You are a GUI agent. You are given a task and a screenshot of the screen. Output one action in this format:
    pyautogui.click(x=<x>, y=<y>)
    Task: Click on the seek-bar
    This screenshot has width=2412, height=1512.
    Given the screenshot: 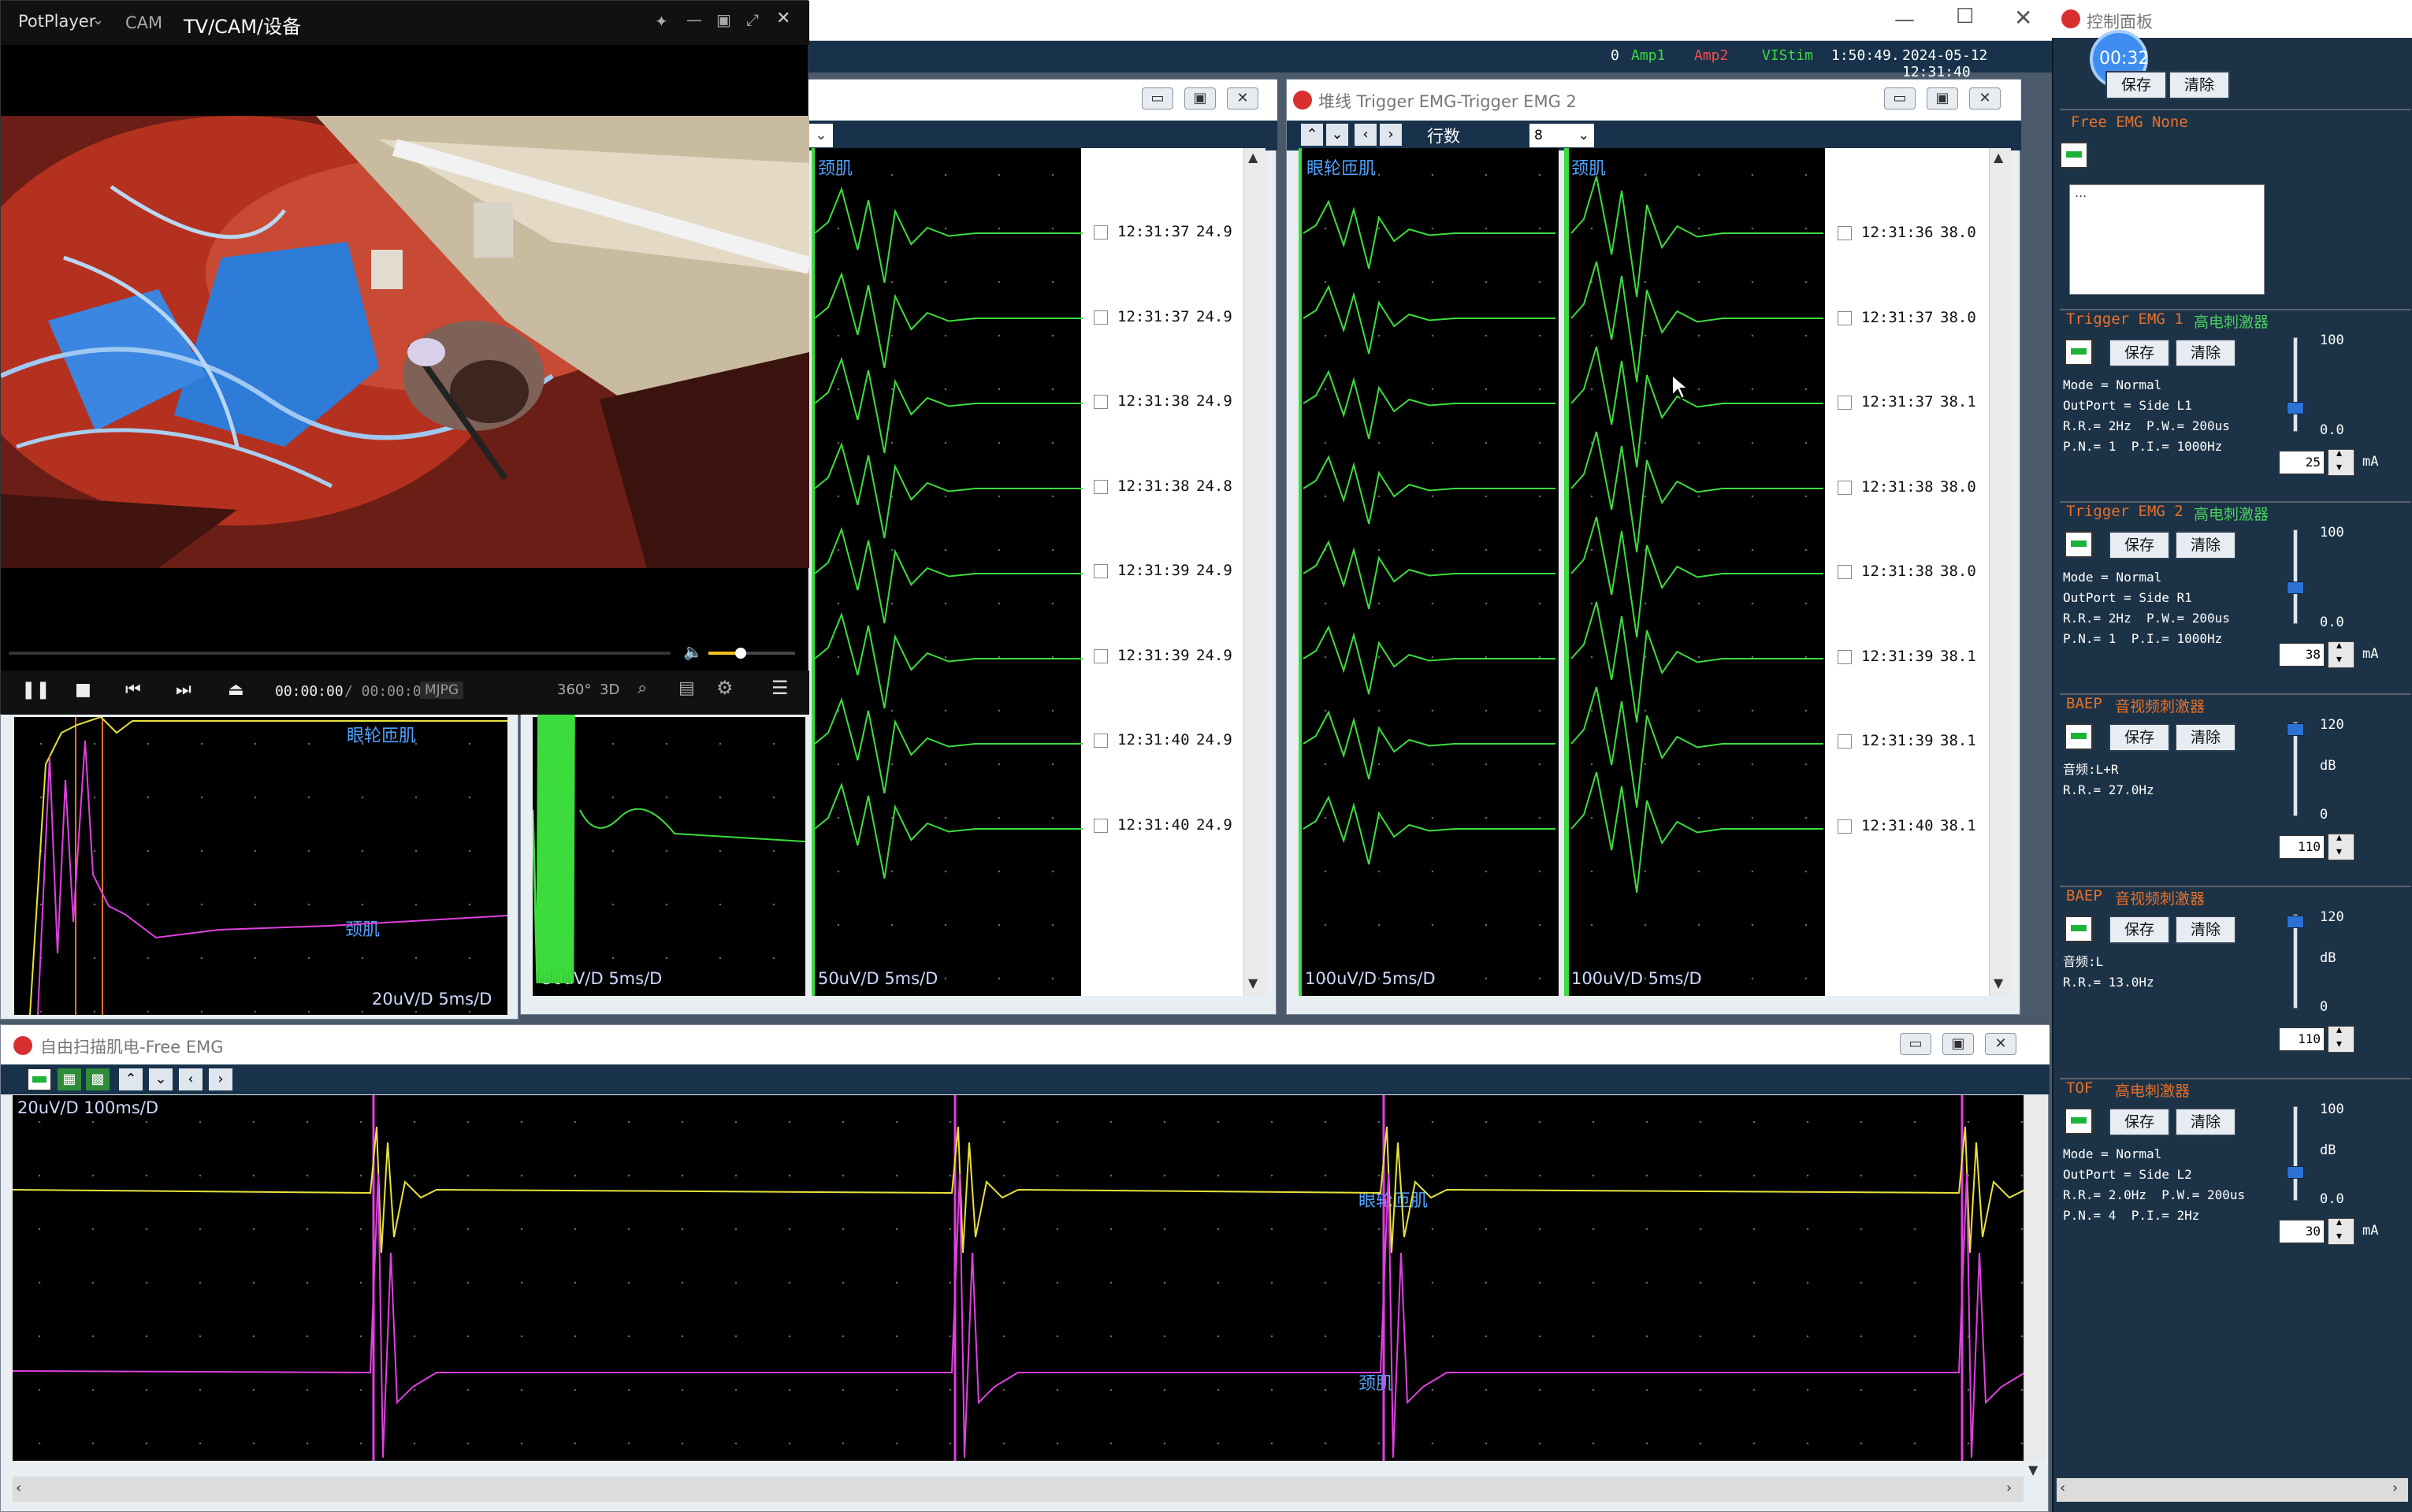 What is the action you would take?
    pyautogui.click(x=340, y=653)
    